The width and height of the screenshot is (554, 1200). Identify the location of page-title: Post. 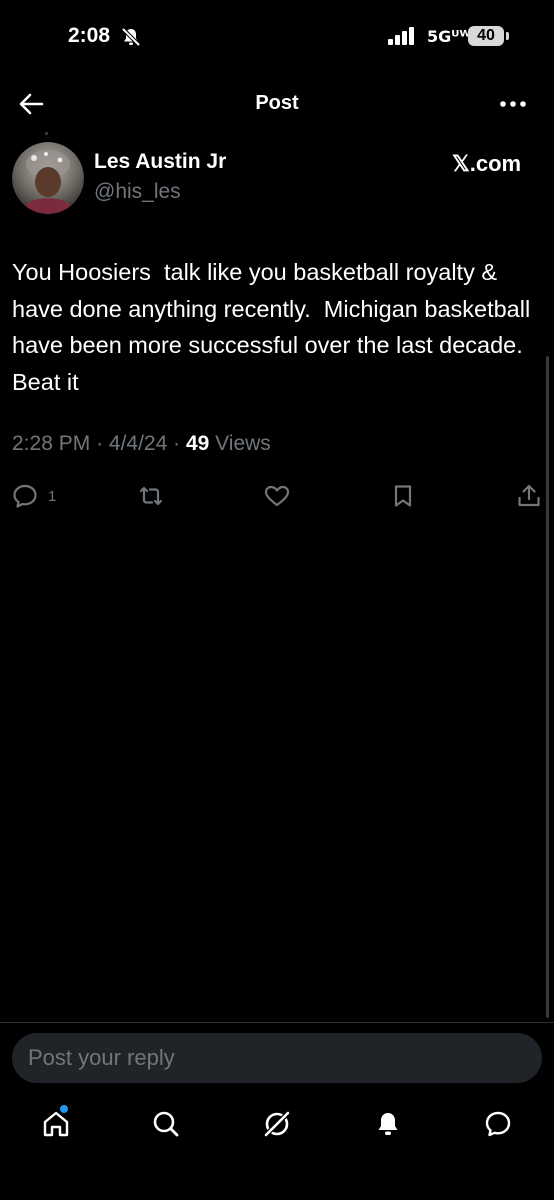
(277, 103).